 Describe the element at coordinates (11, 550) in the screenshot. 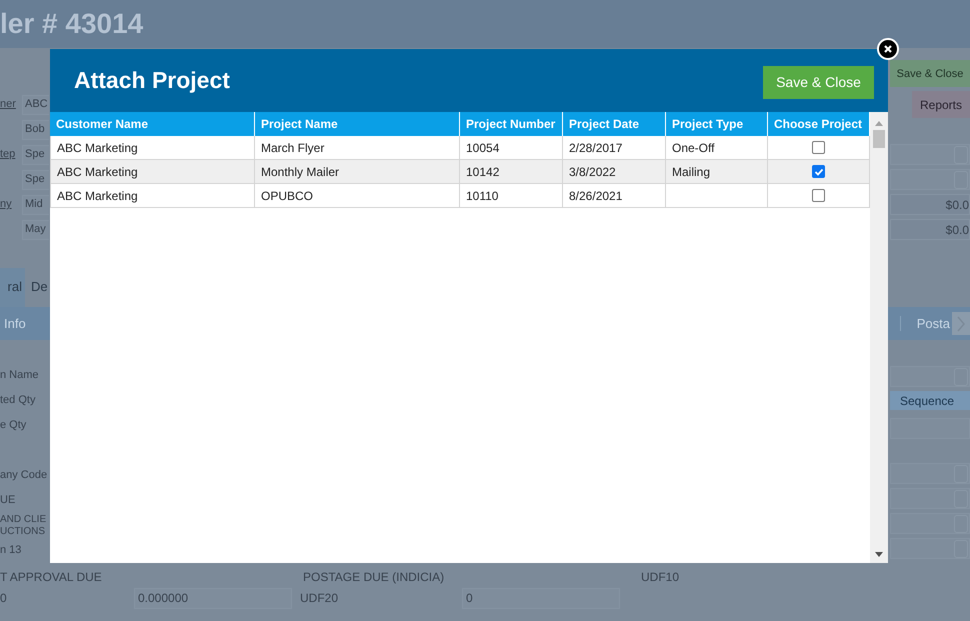

I see `field-label: n 13` at that location.